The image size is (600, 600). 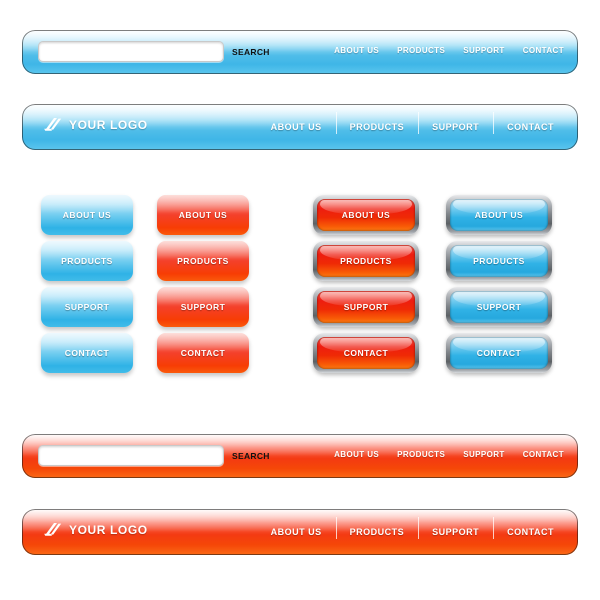 I want to click on logo-text-blue: YOUR LOGO, so click(x=108, y=124).